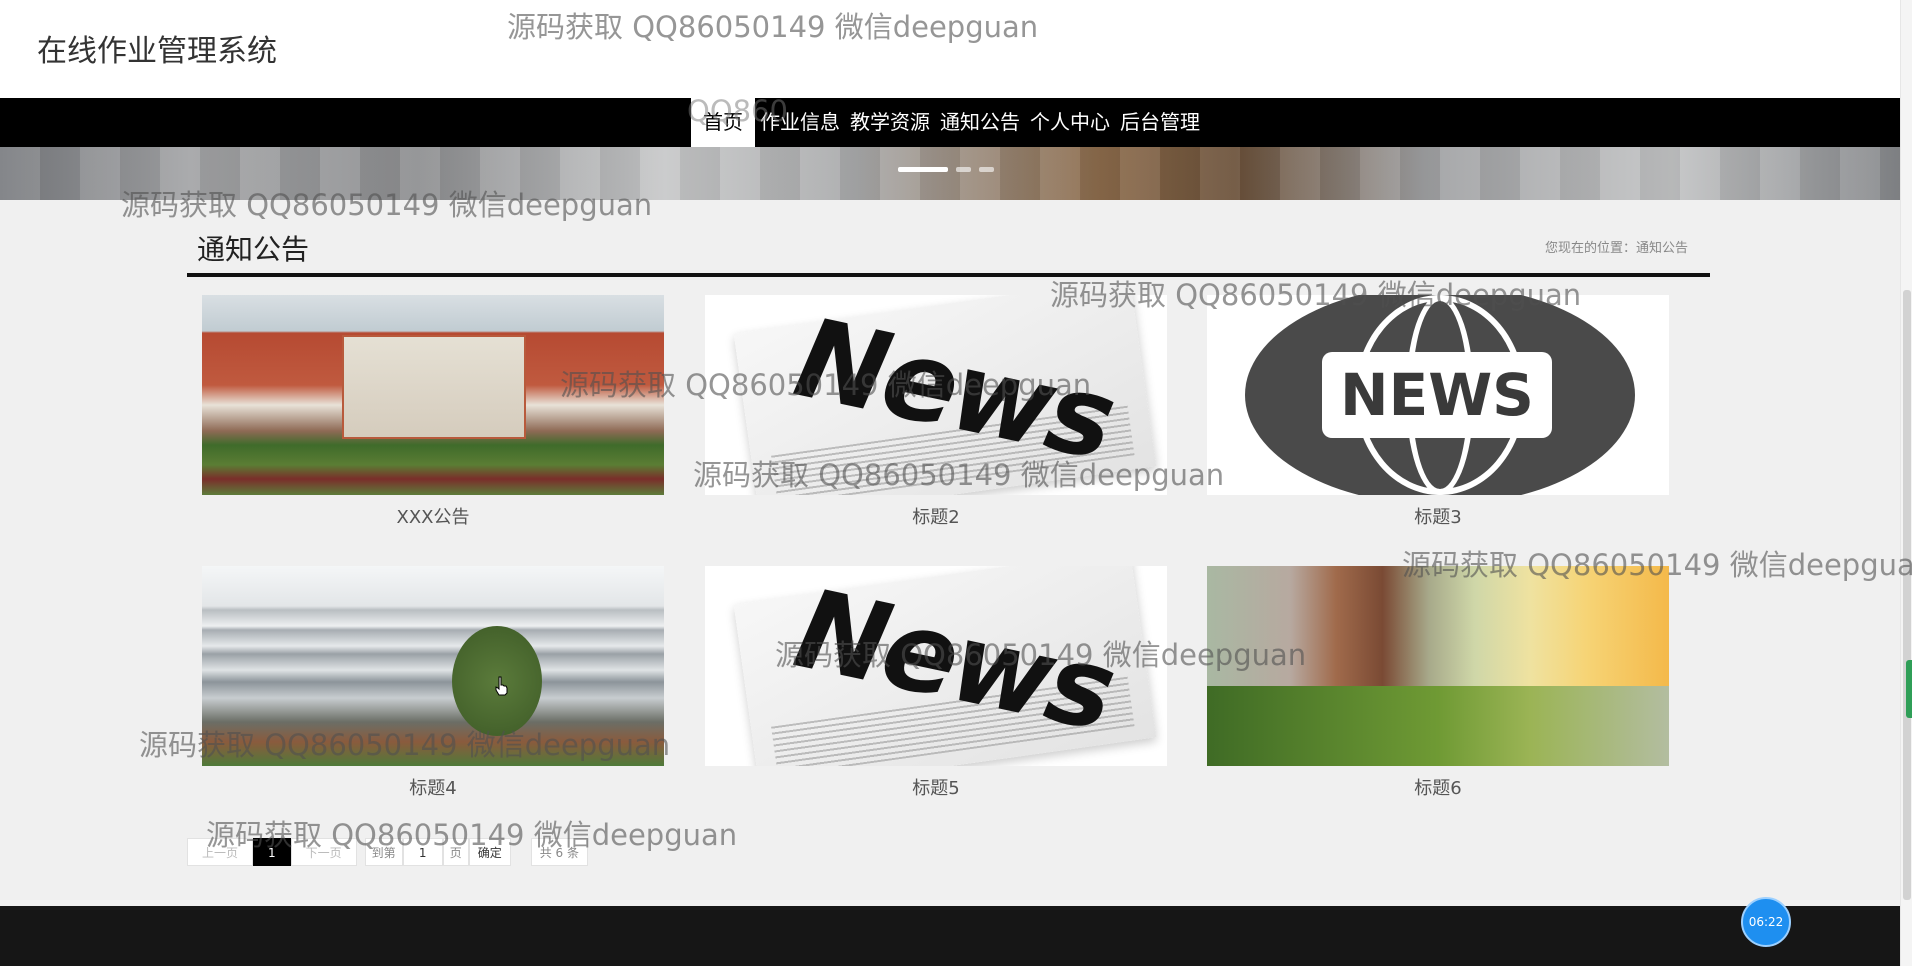 The image size is (1912, 966). Describe the element at coordinates (1909, 689) in the screenshot. I see `side-floating-tab` at that location.